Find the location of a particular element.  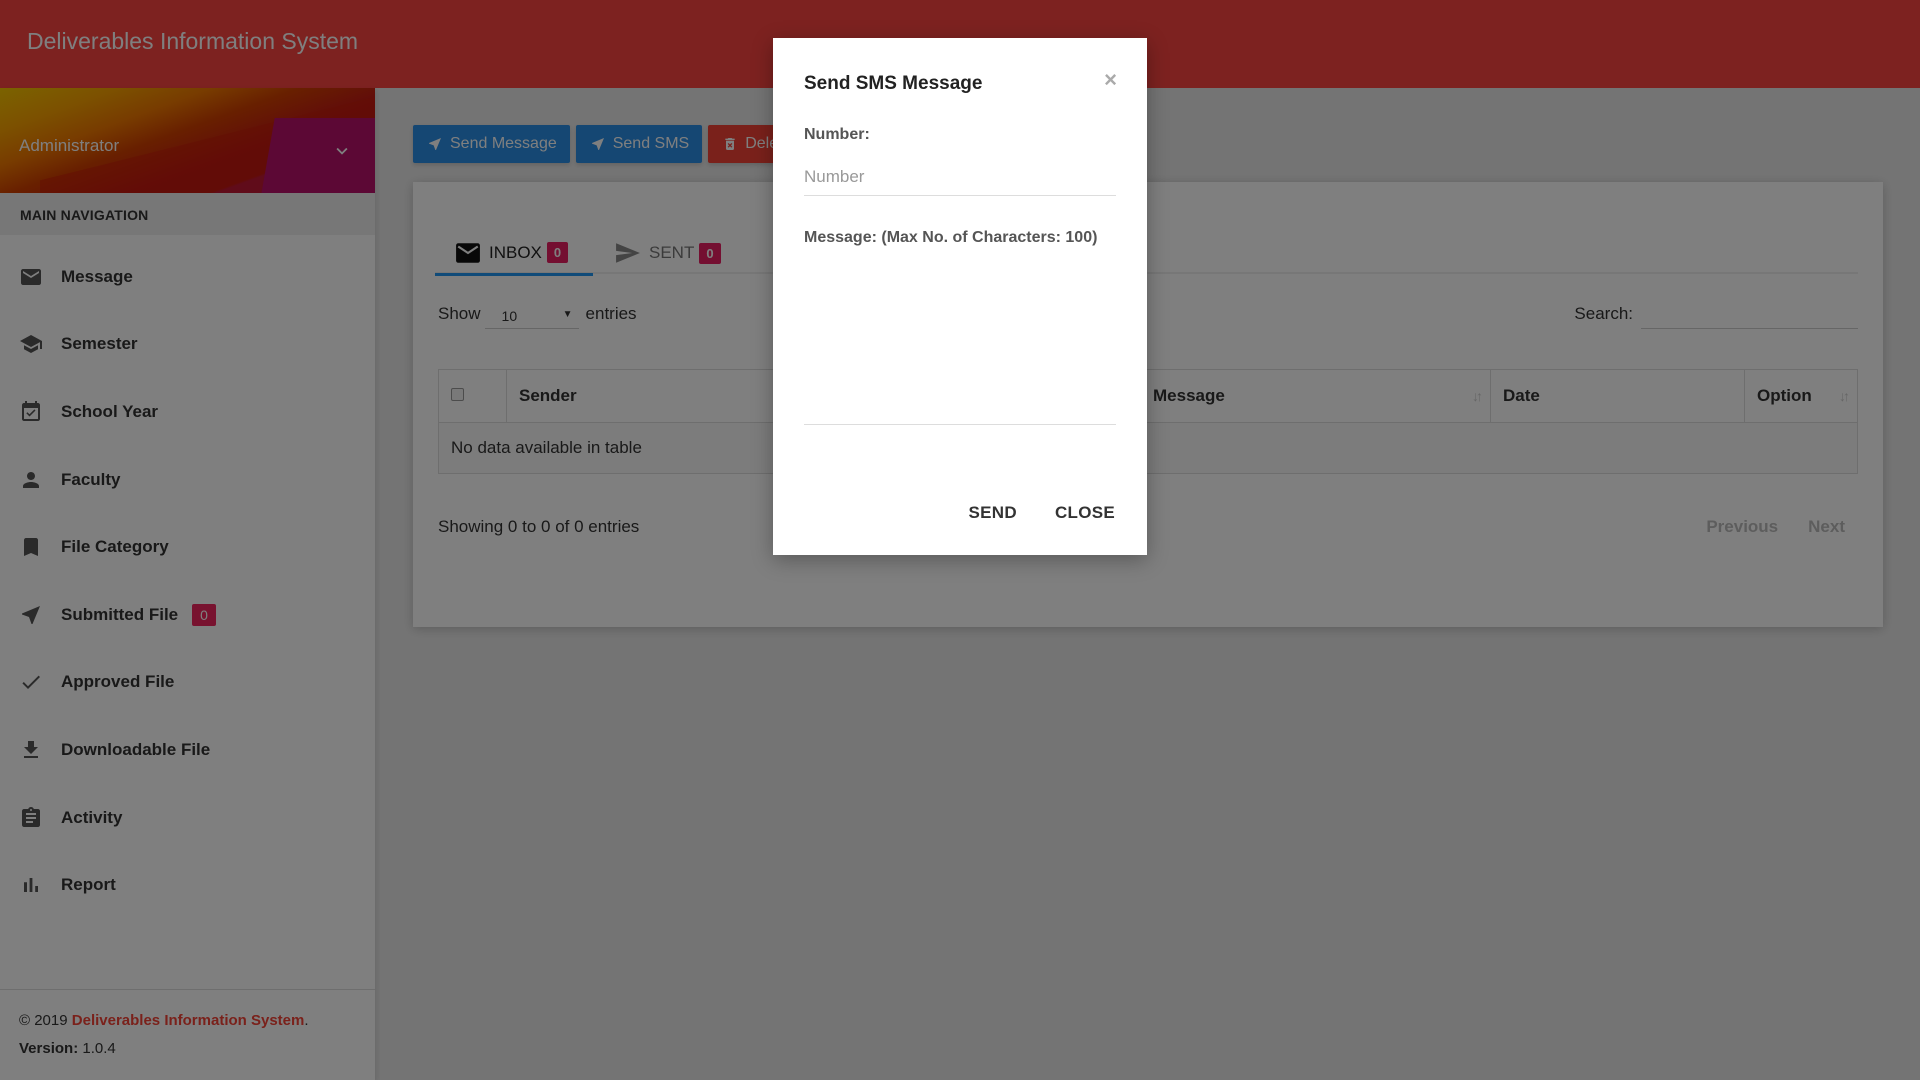

message-label: Message: (Max No. of Characters: 100) is located at coordinates (951, 237).